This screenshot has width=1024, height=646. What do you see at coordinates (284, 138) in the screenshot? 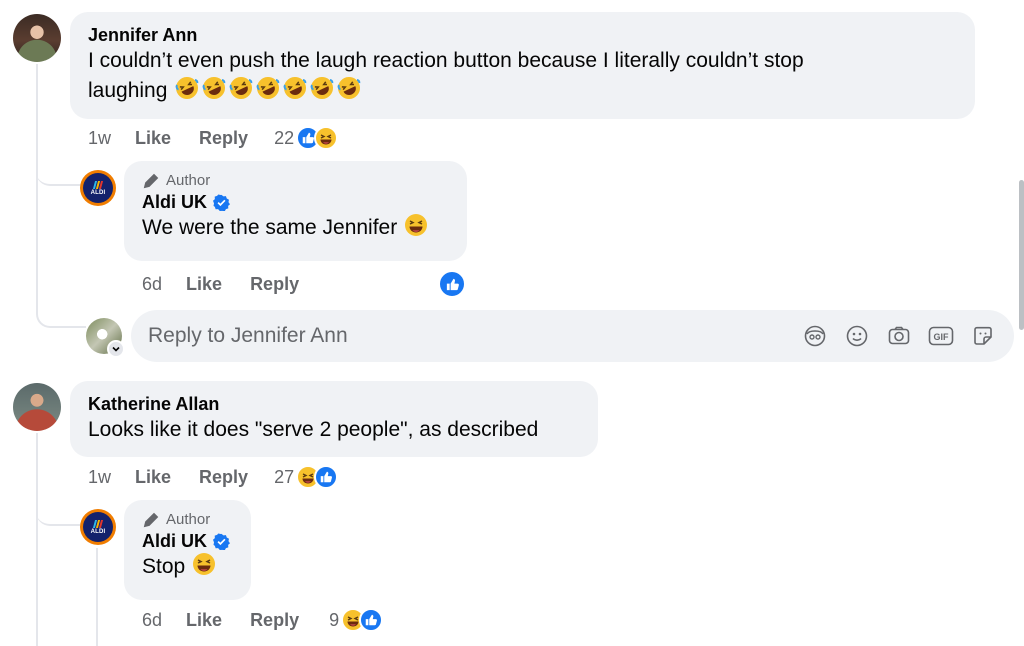
I see `reaction-count: 22` at bounding box center [284, 138].